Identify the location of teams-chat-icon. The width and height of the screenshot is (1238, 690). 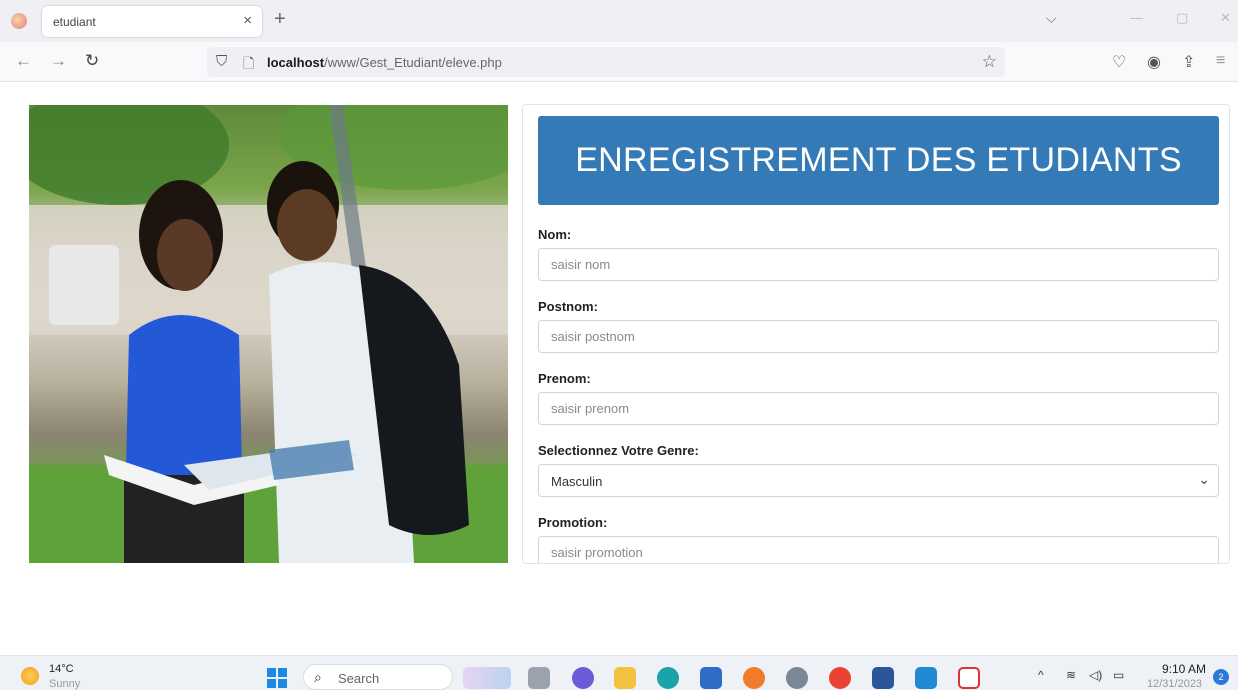
(583, 678).